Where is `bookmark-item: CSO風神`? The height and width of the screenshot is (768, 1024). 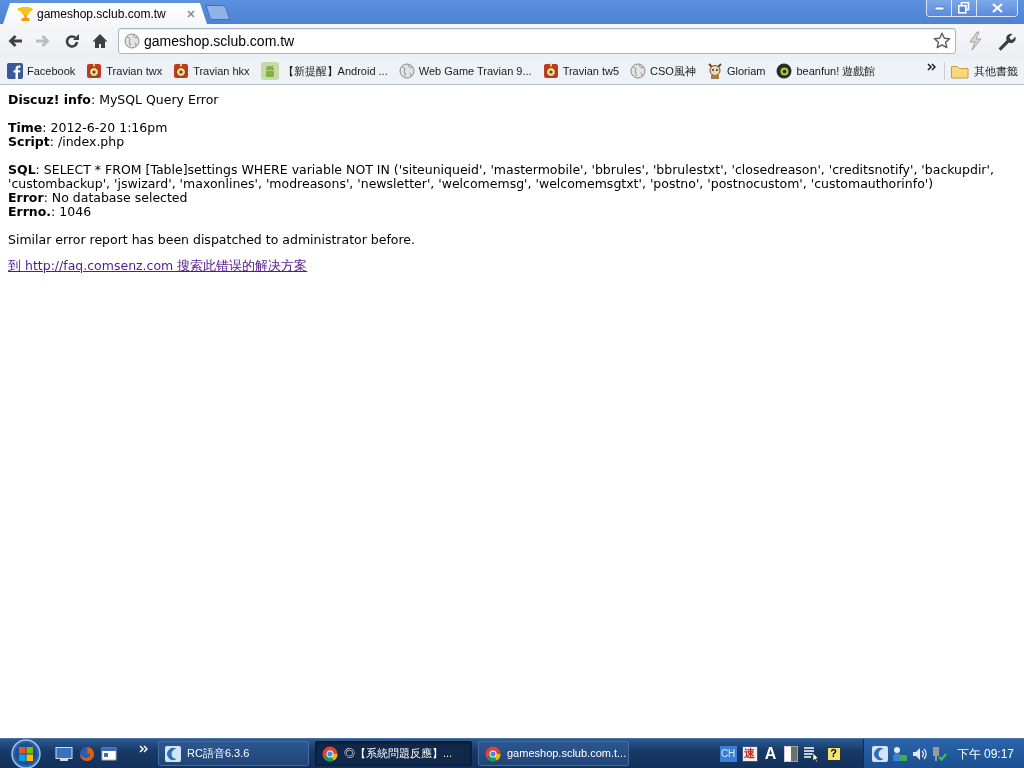
bookmark-item: CSO風神 is located at coordinates (663, 71).